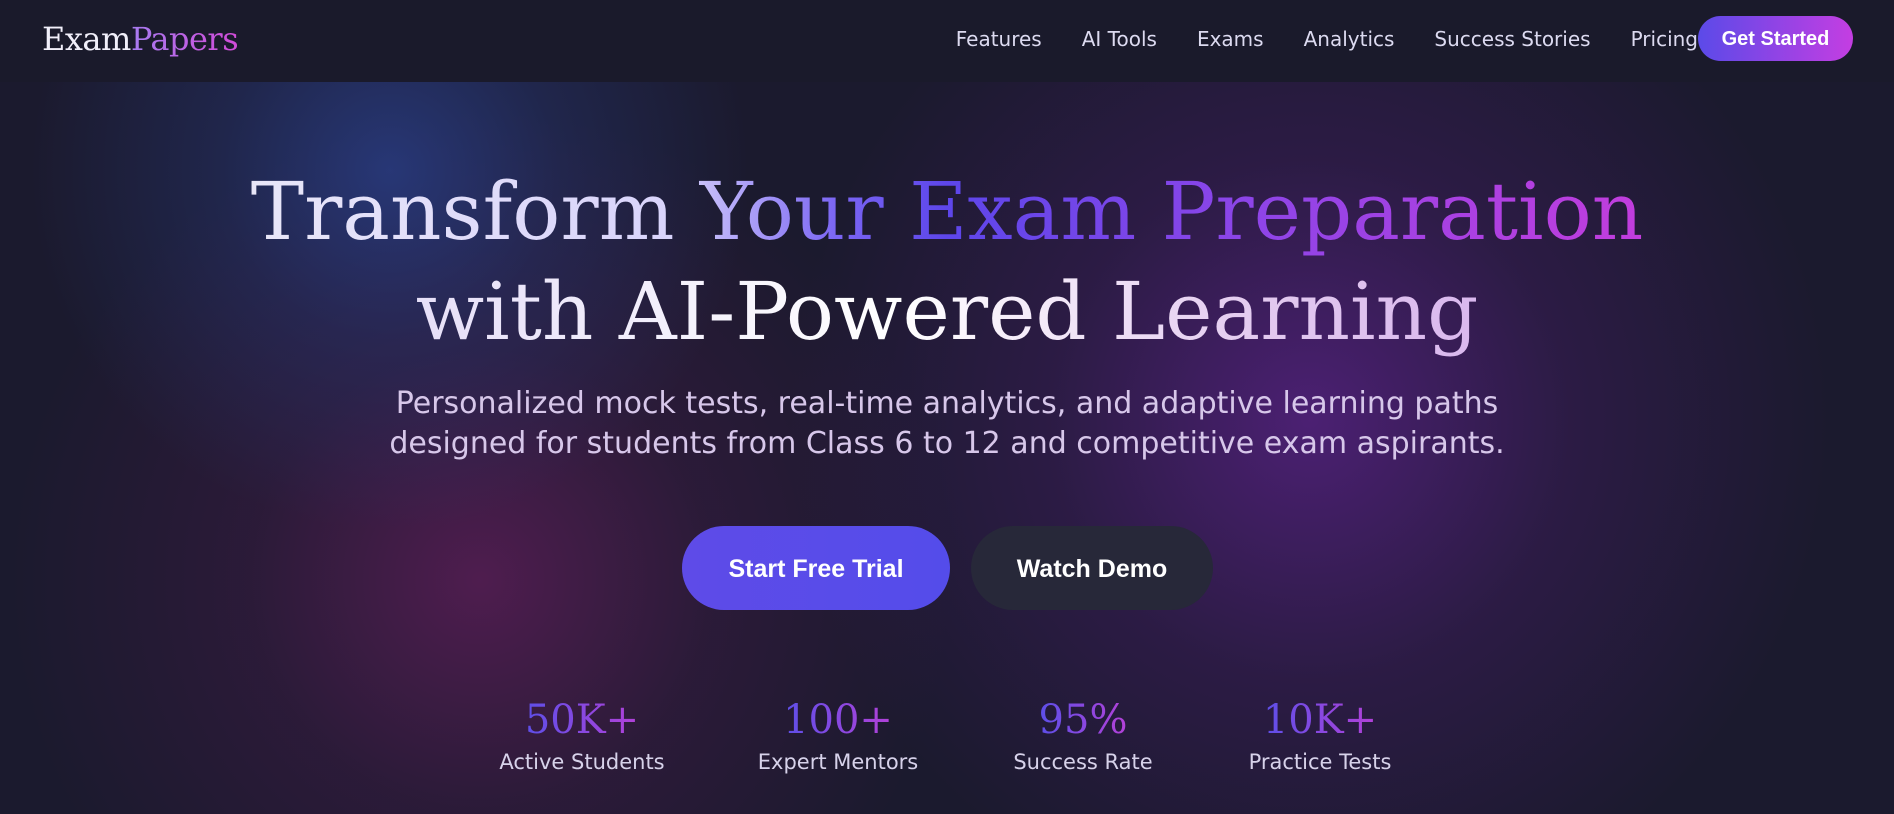  I want to click on stat-active-students: 50K+ Active Students, so click(582, 735).